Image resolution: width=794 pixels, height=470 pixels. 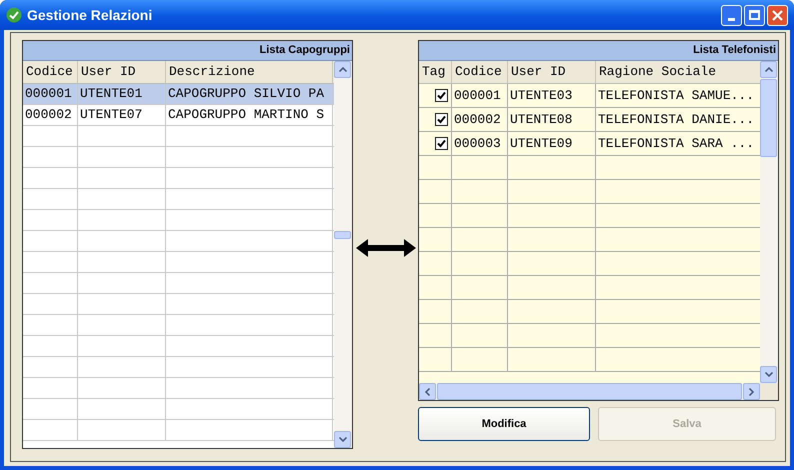 I want to click on window-title: Gestione Relazioni, so click(x=89, y=15).